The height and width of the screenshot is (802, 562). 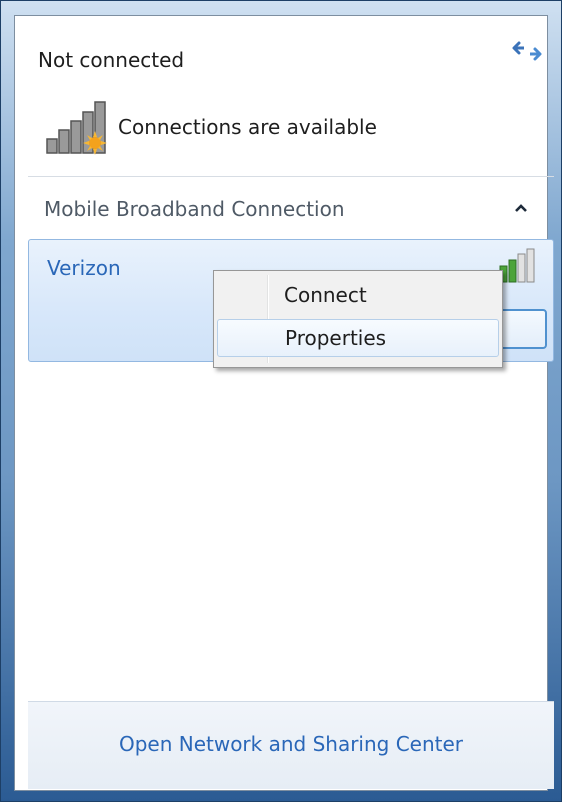 I want to click on context-menu-item-properties: Properties, so click(x=358, y=338).